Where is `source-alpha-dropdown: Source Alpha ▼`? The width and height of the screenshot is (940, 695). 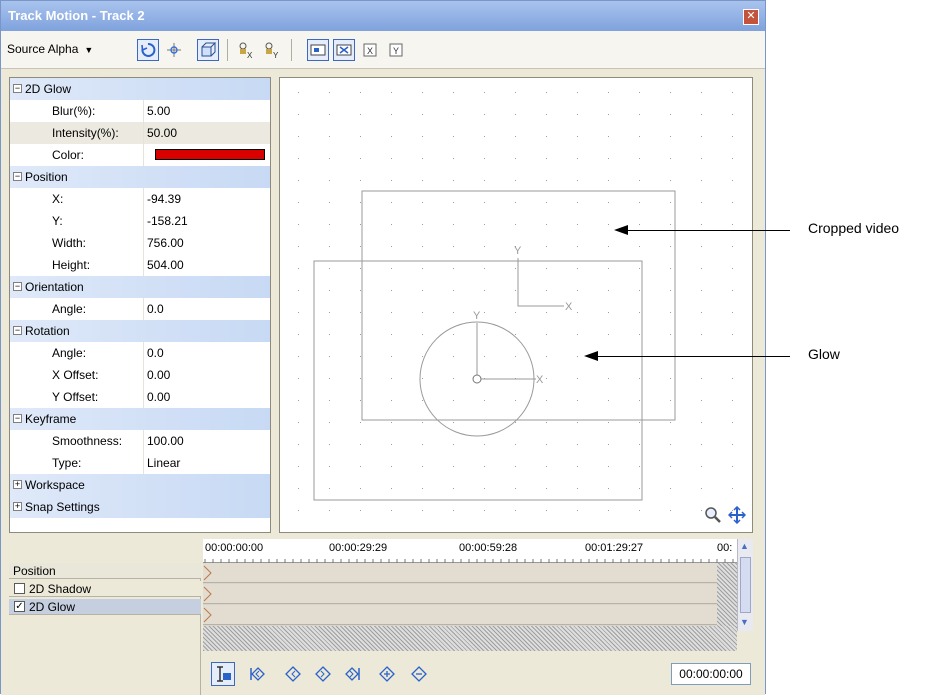 source-alpha-dropdown: Source Alpha ▼ is located at coordinates (50, 49).